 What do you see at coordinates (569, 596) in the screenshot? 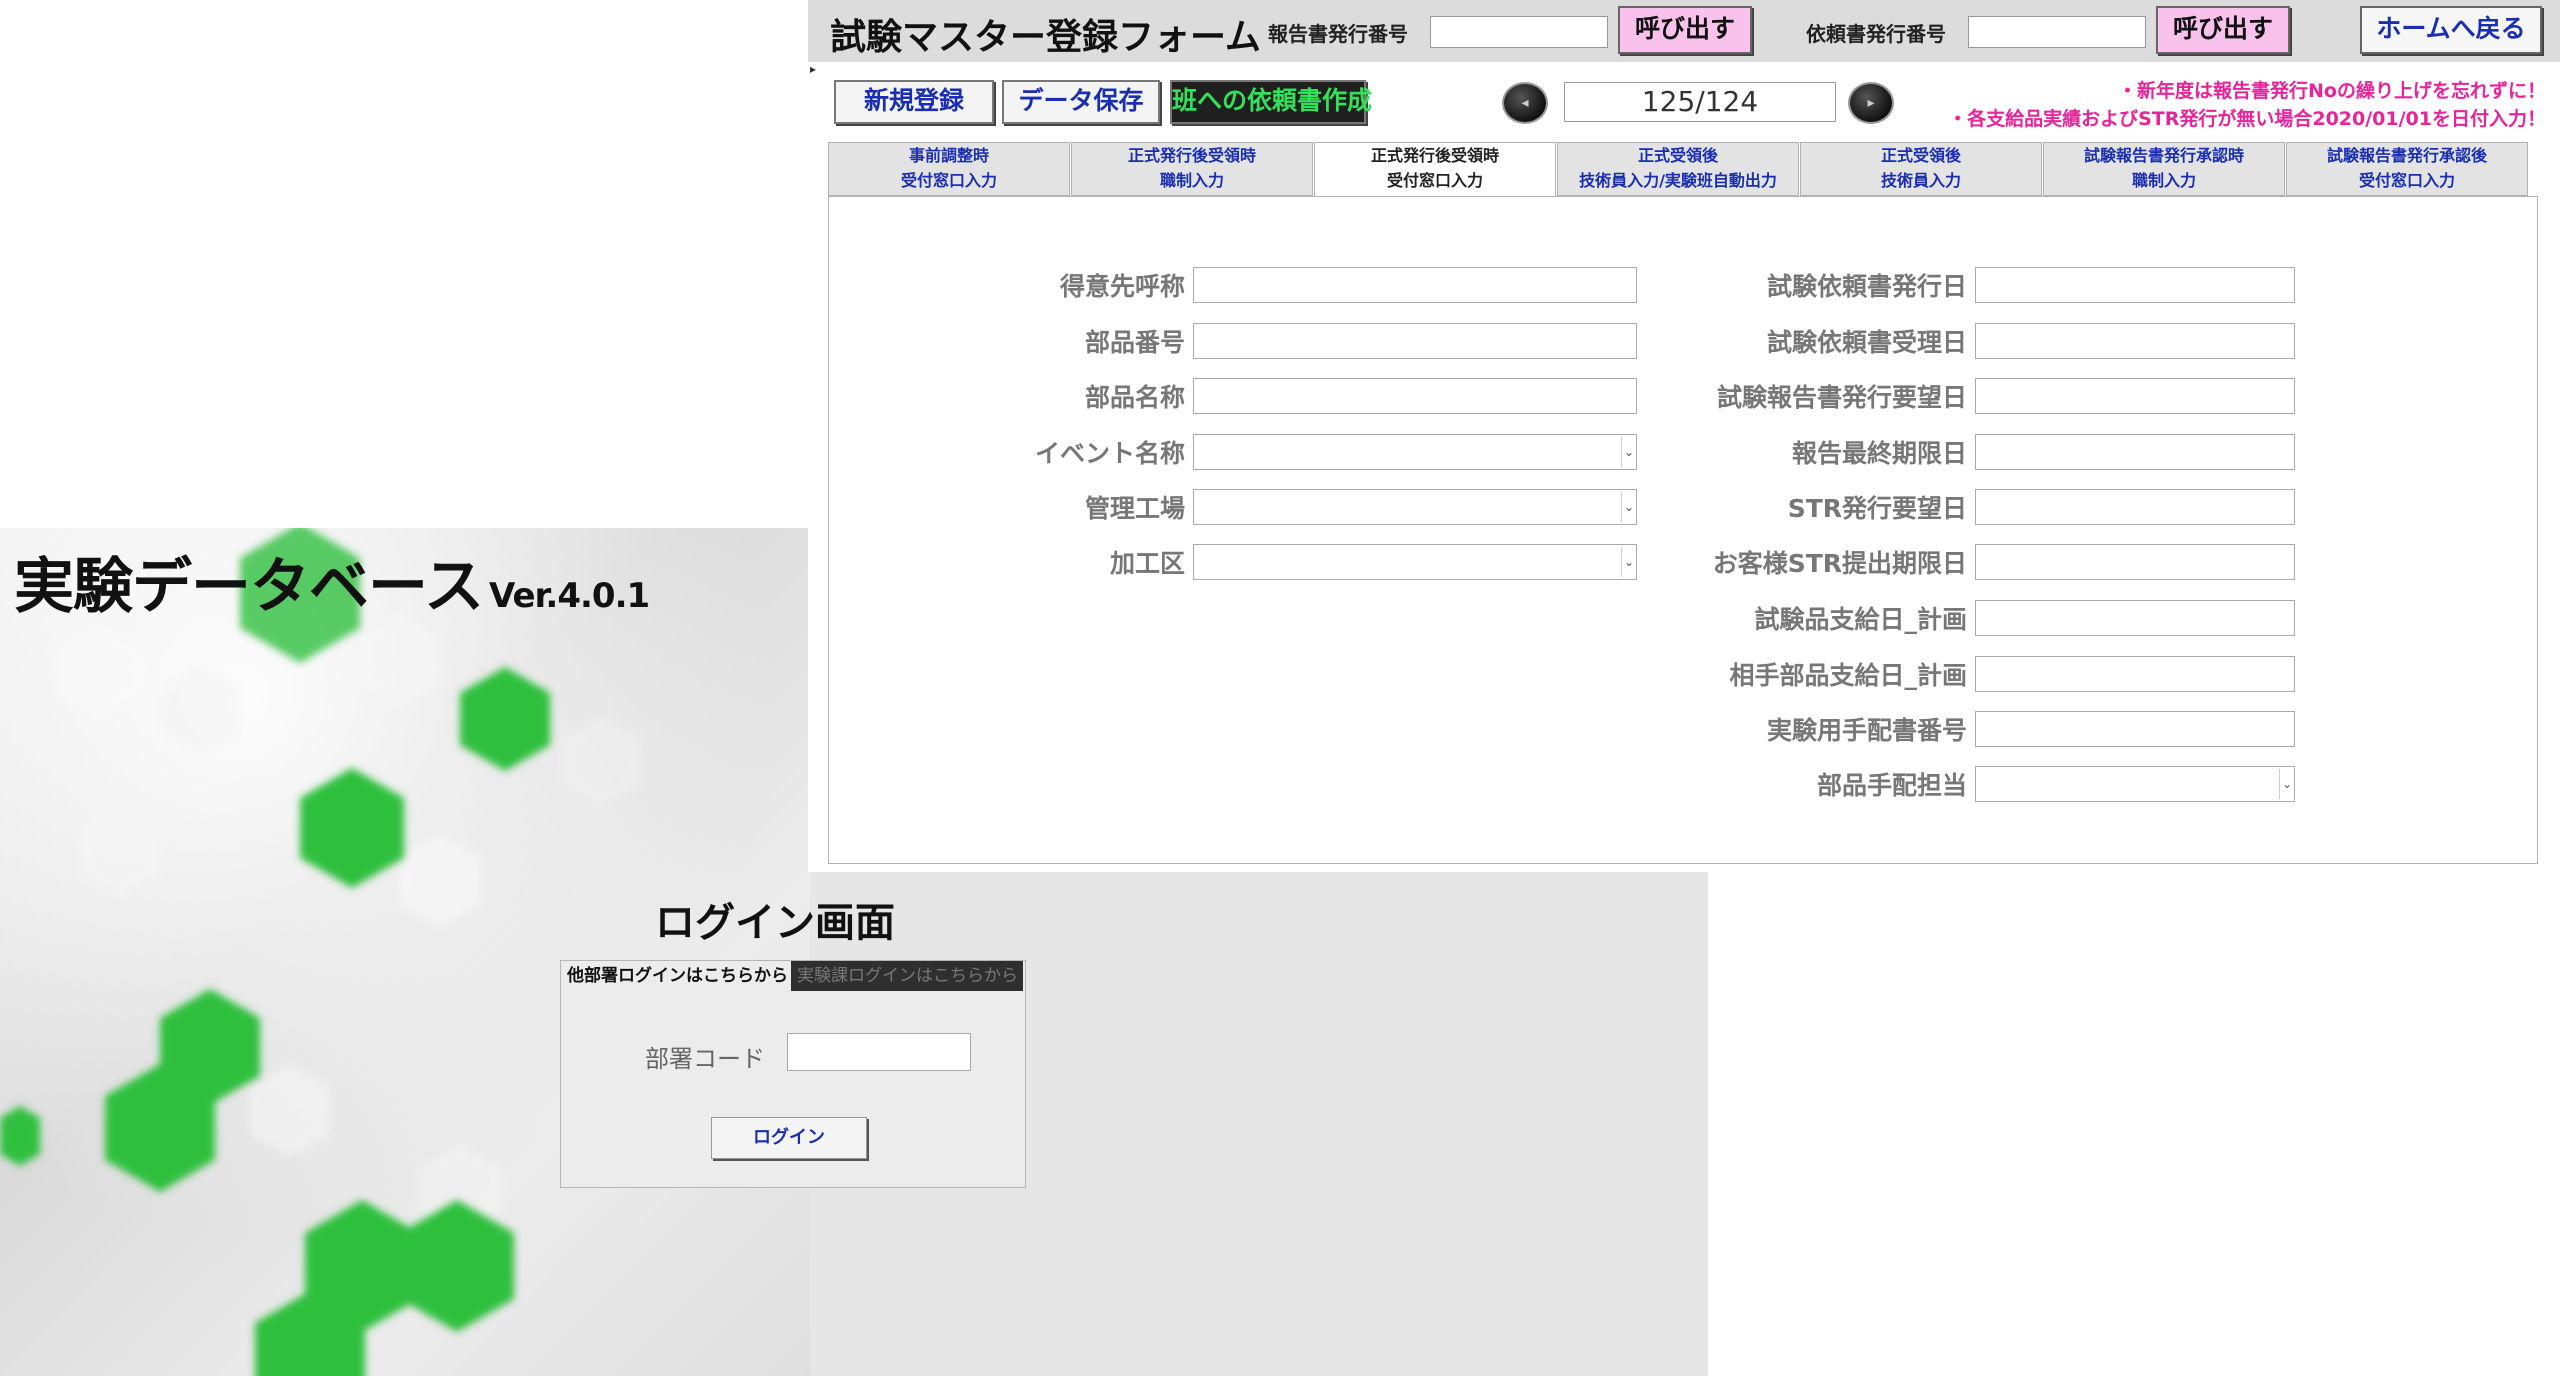
I see `app-version: Ver.4.0.1` at bounding box center [569, 596].